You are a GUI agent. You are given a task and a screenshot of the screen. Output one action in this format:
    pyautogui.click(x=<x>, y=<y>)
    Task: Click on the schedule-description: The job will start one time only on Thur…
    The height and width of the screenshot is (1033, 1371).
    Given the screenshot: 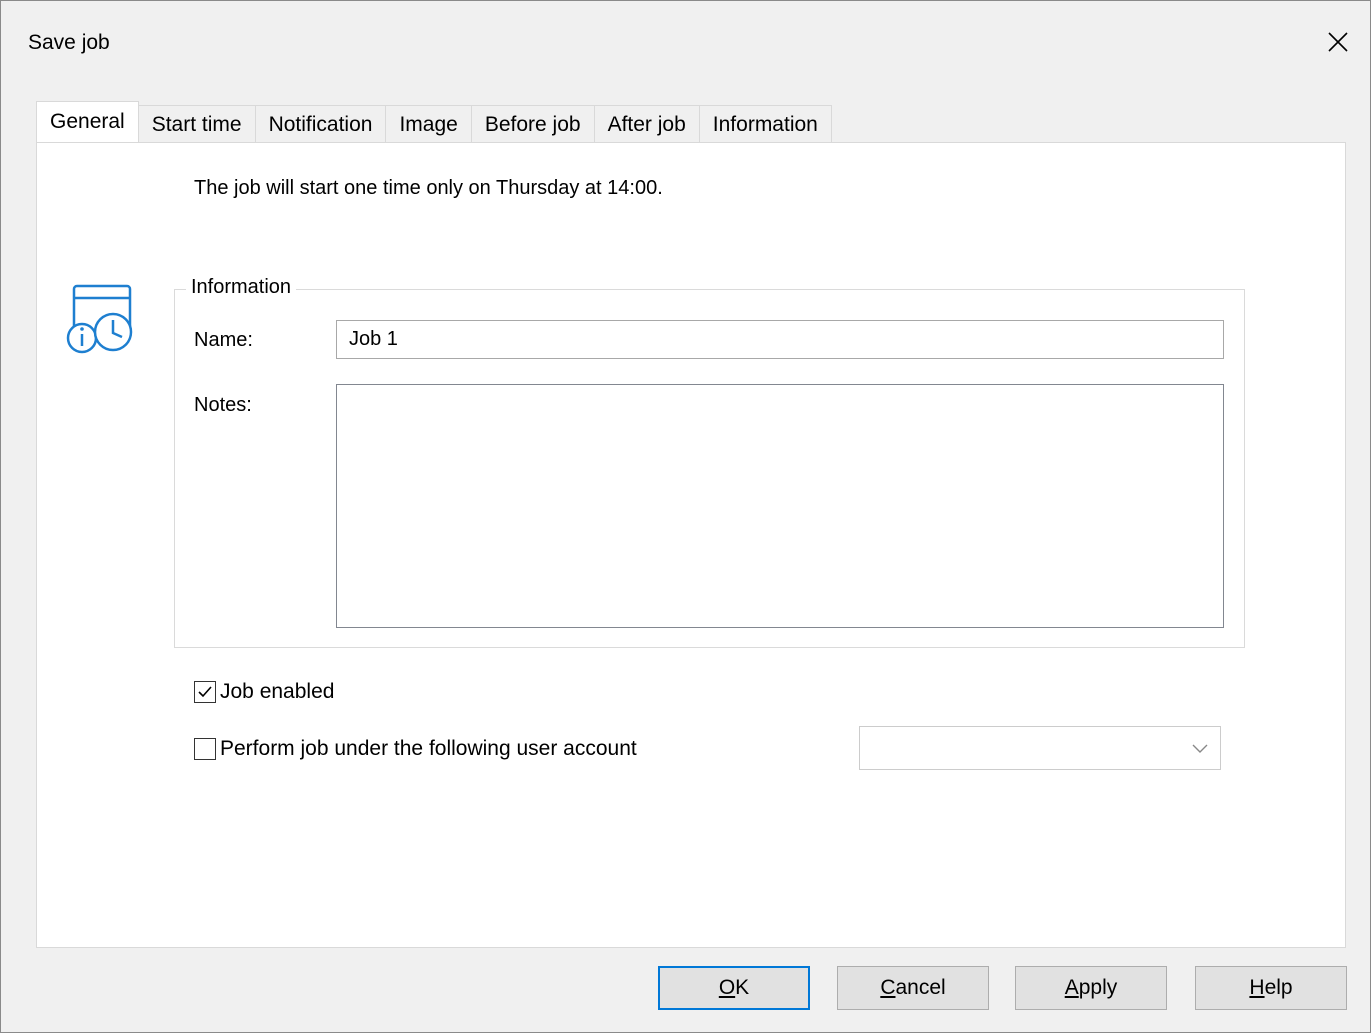 What is the action you would take?
    pyautogui.click(x=428, y=188)
    